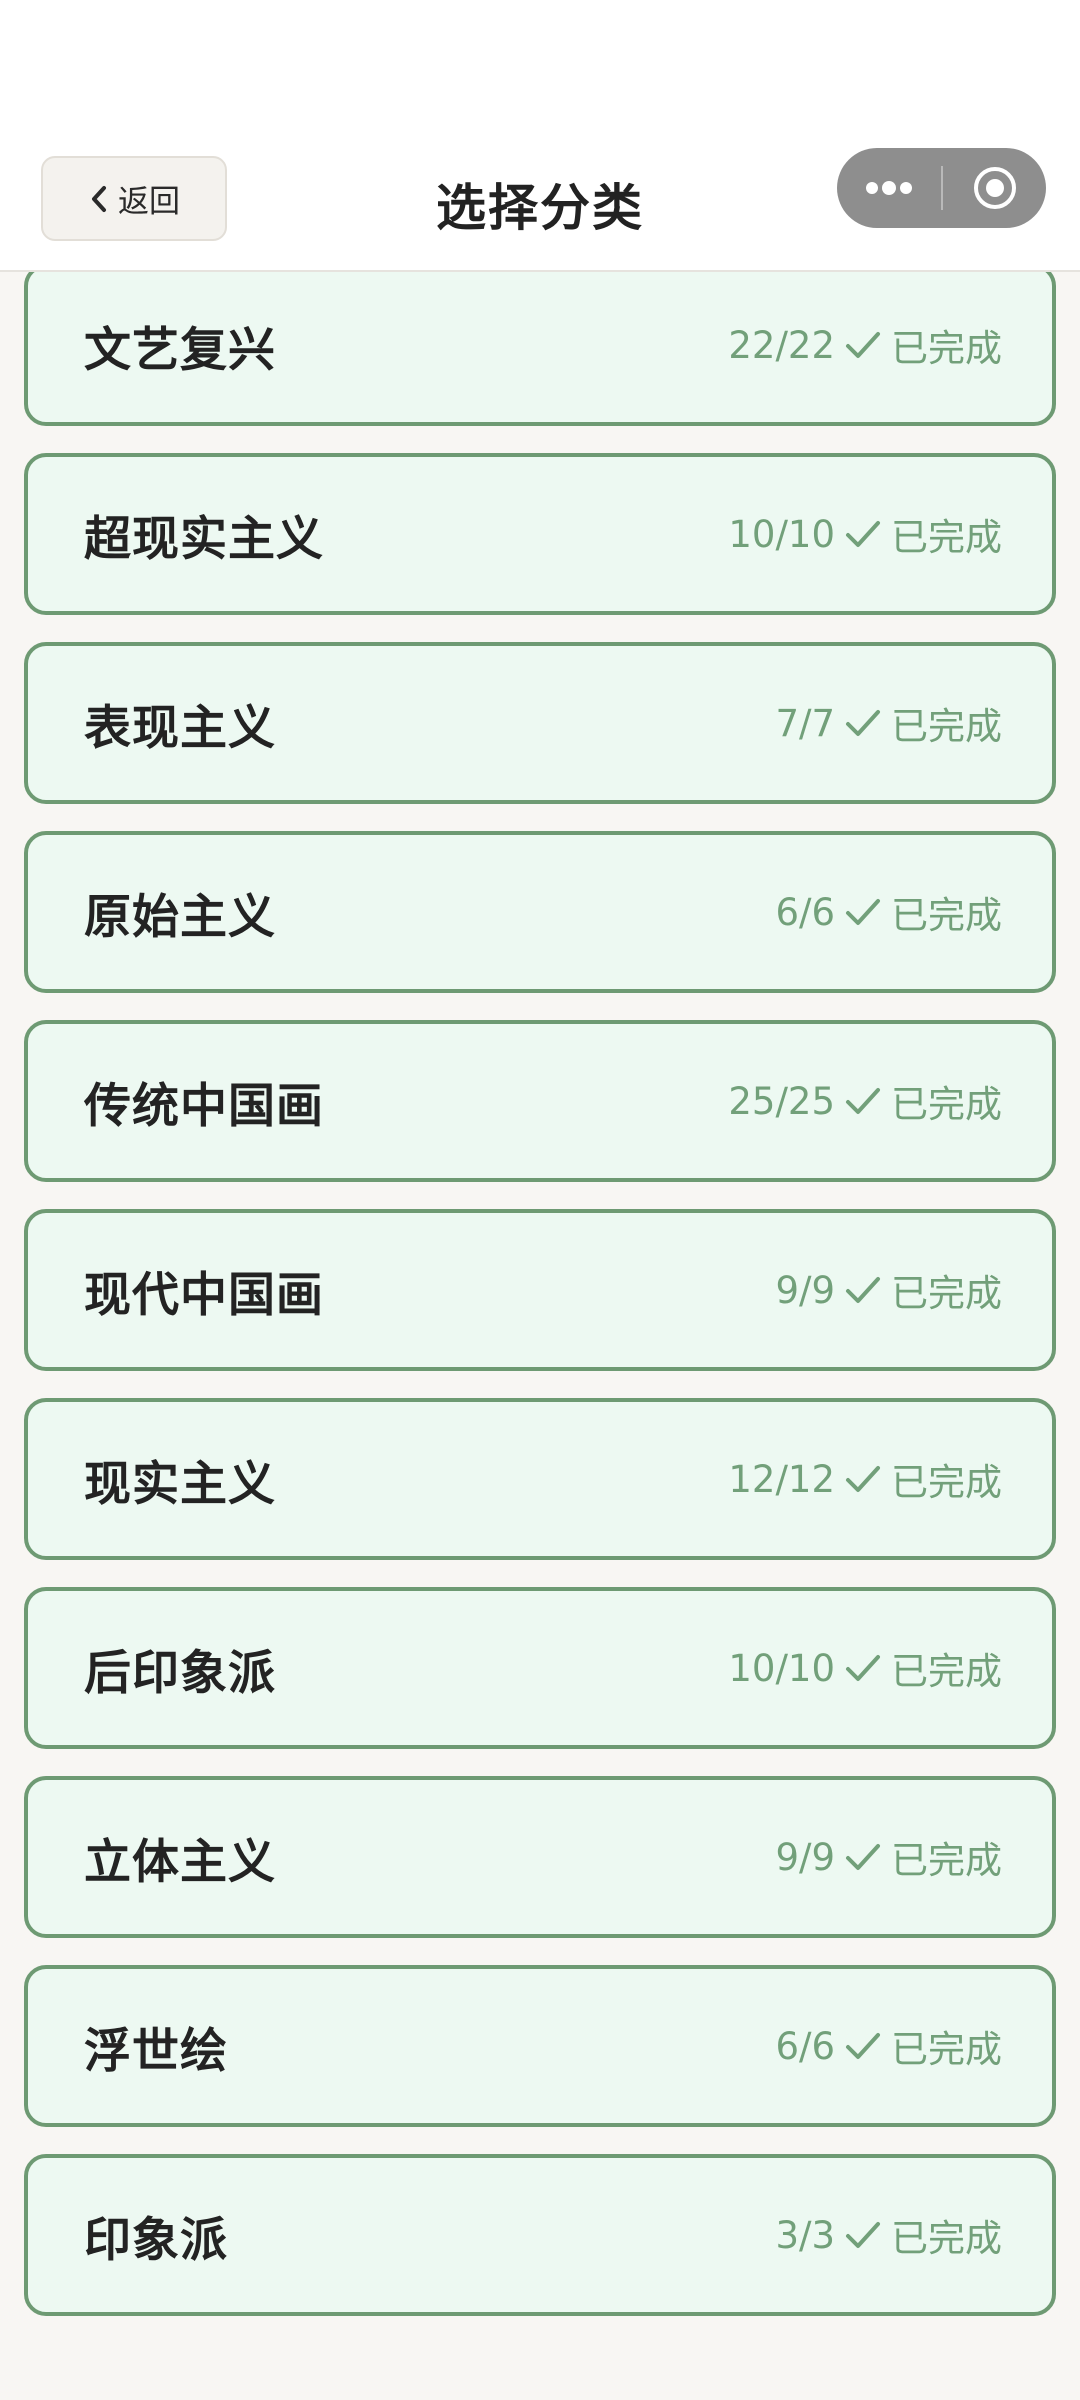 The width and height of the screenshot is (1080, 2400). What do you see at coordinates (156, 2240) in the screenshot?
I see `category-name: 印象派` at bounding box center [156, 2240].